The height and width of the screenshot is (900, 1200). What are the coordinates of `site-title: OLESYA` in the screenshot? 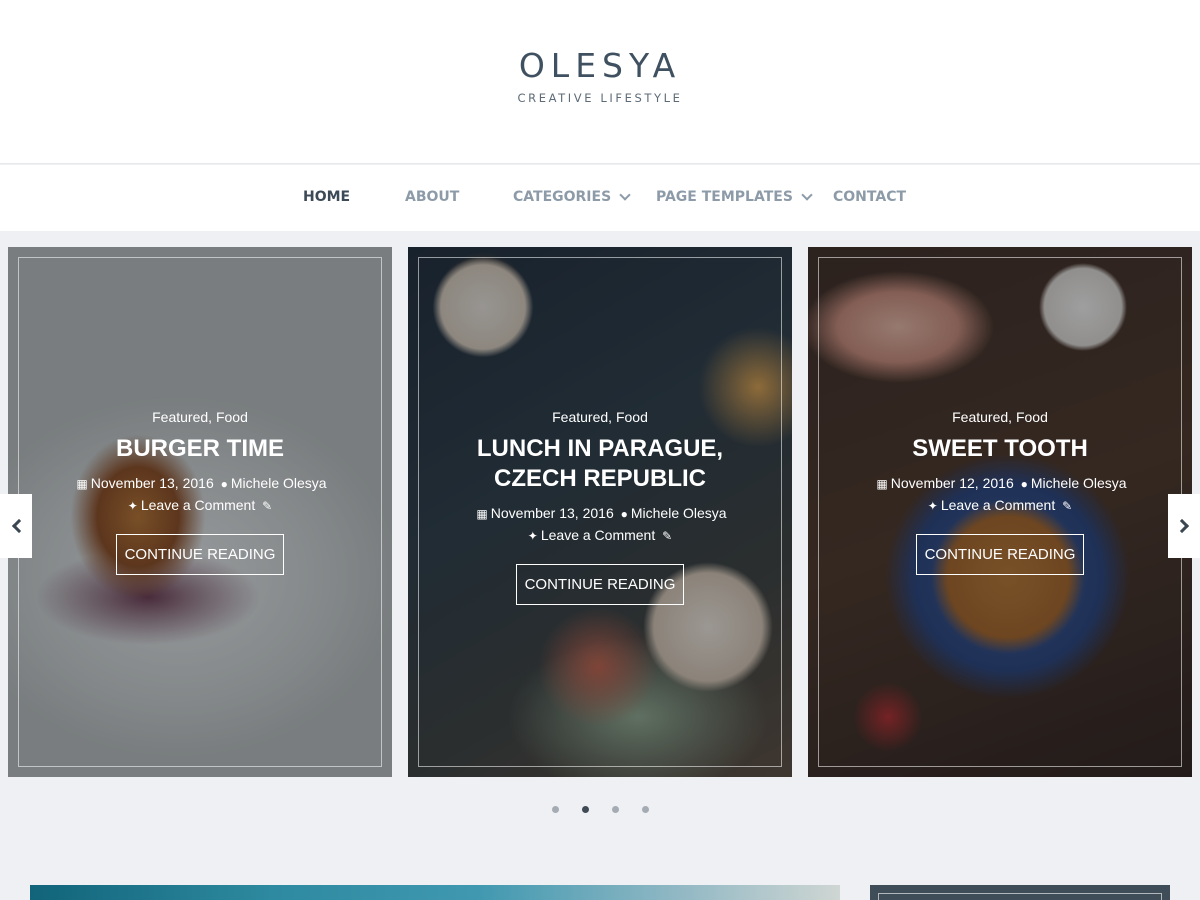 It's located at (600, 65).